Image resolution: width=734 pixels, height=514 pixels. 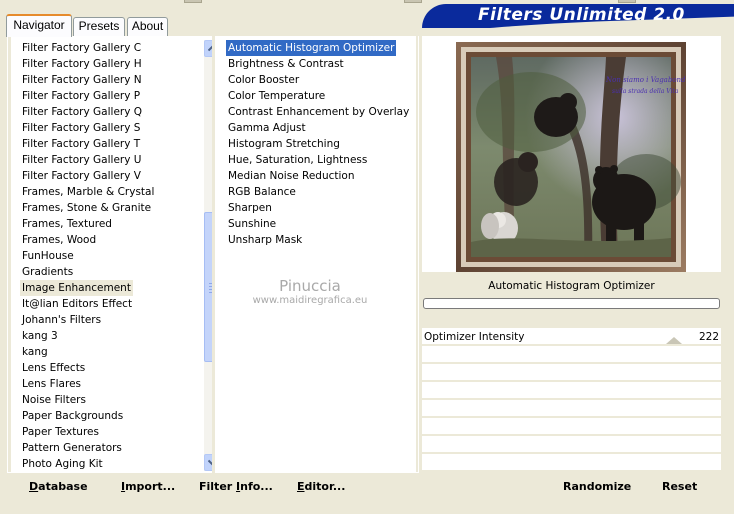 I want to click on category-item: Frames, Marble & Crystal, so click(x=88, y=192).